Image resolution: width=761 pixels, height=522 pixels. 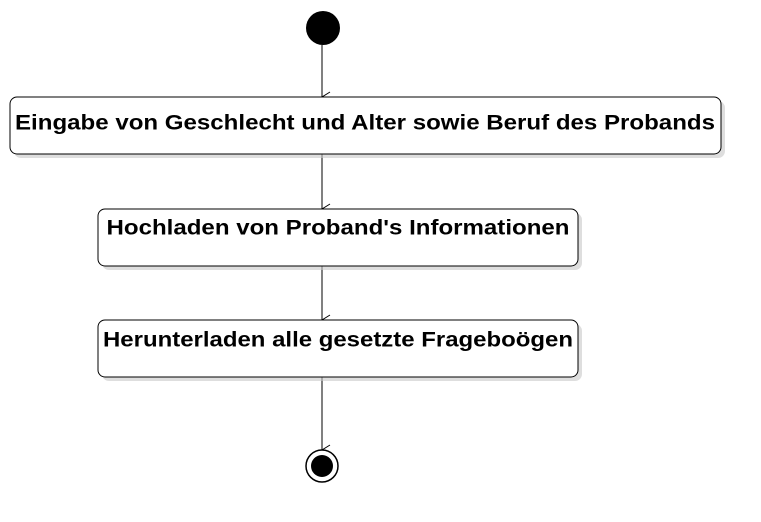 I want to click on initial-node, so click(x=323, y=28).